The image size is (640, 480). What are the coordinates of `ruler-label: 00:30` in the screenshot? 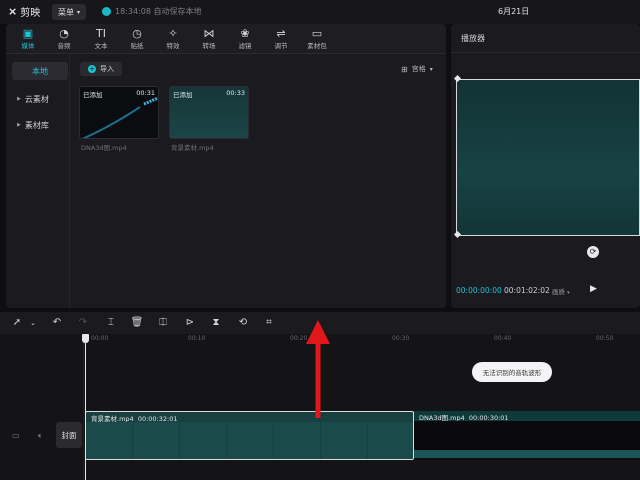 It's located at (401, 338).